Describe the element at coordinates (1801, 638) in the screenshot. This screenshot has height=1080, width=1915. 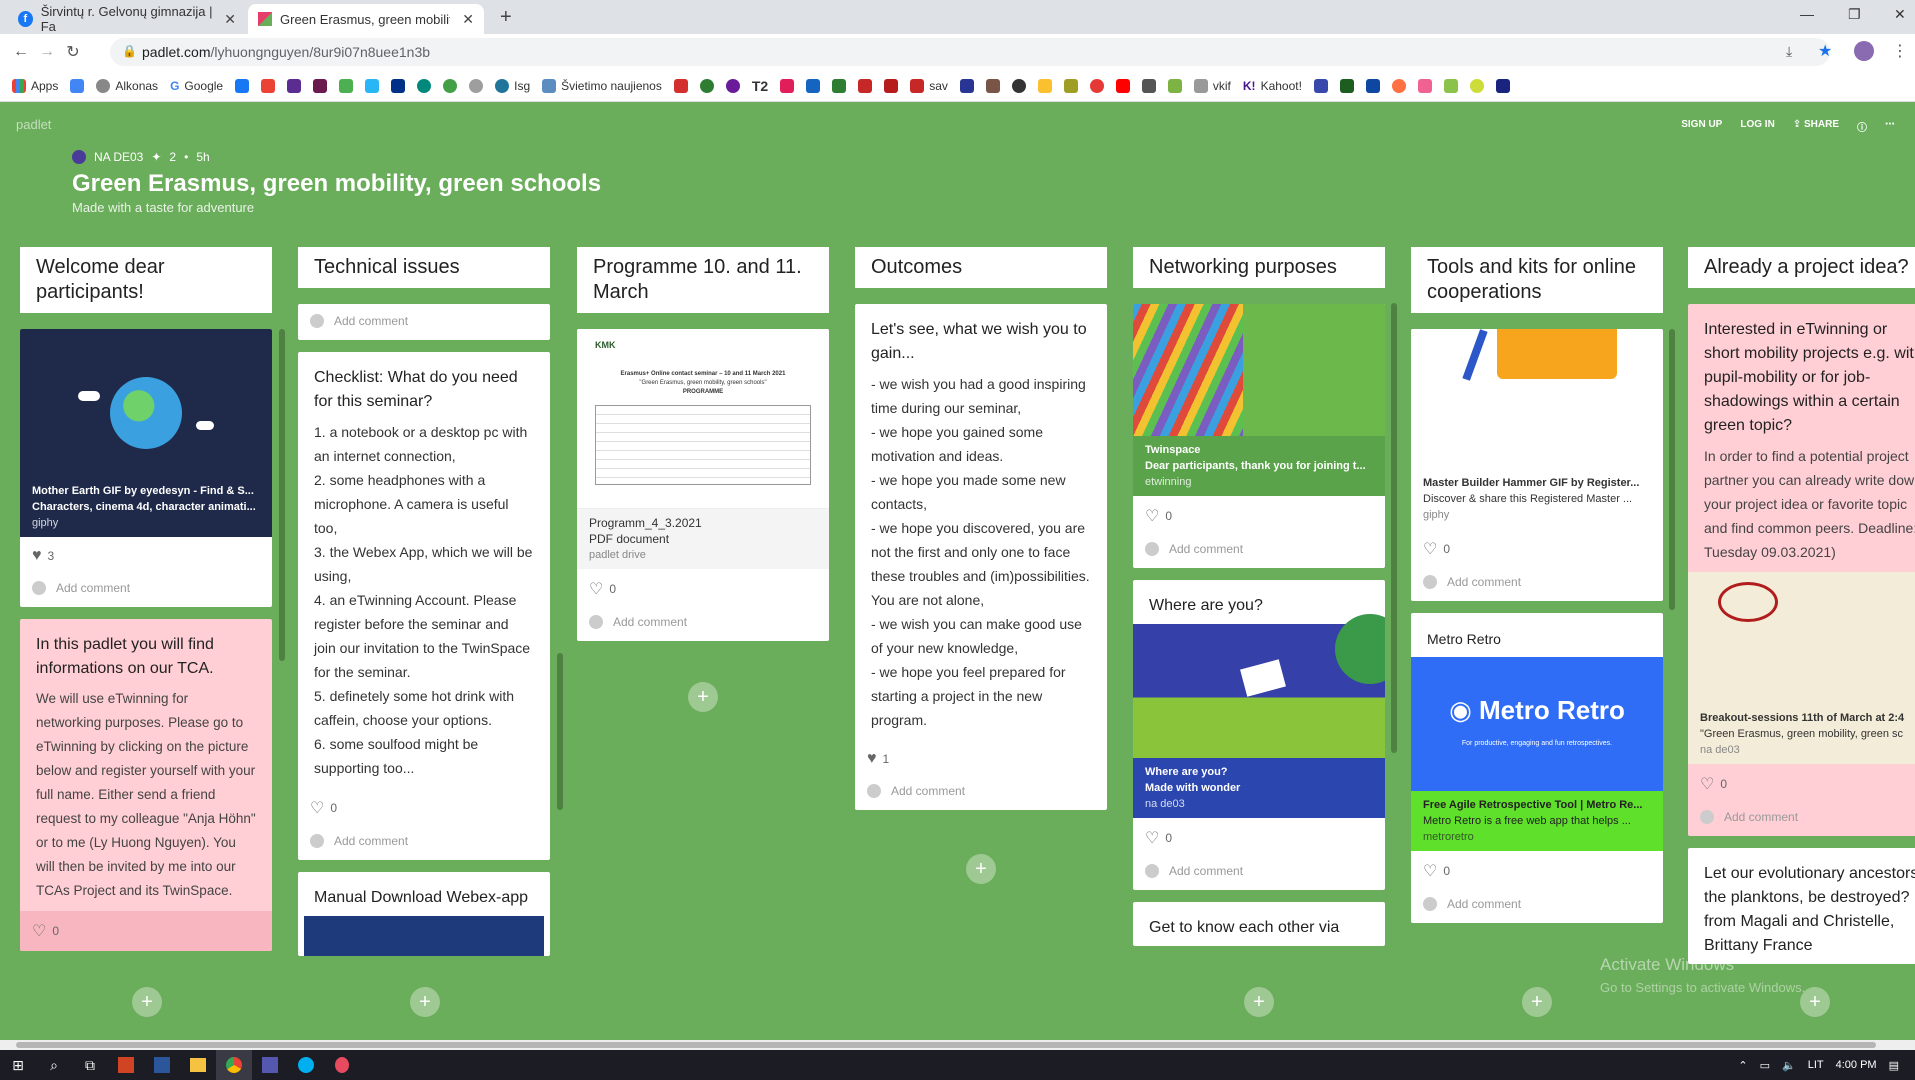
I see `sketch-image` at that location.